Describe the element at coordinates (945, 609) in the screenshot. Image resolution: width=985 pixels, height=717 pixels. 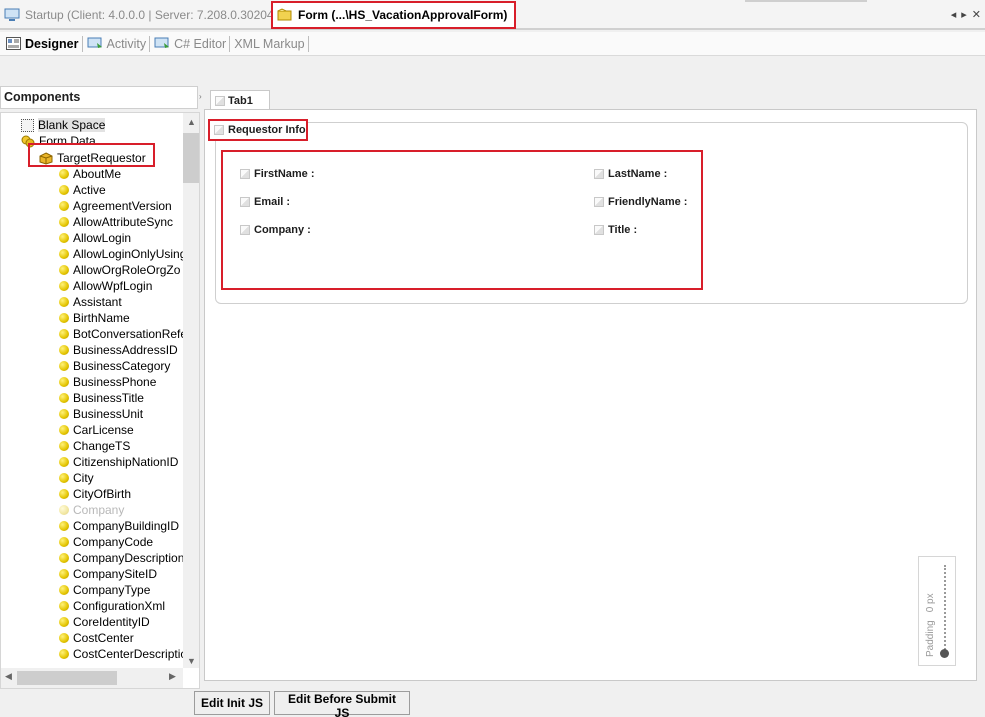
I see `padding-track` at that location.